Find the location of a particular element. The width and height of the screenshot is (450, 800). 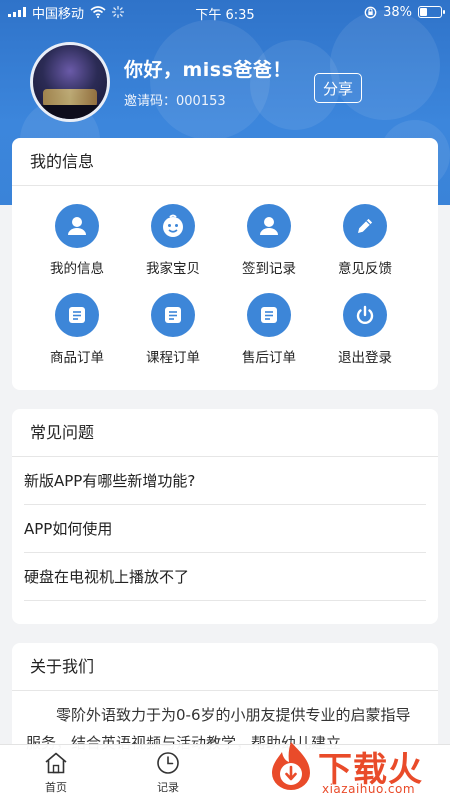

menu-logout: 退出登录 is located at coordinates (365, 329).